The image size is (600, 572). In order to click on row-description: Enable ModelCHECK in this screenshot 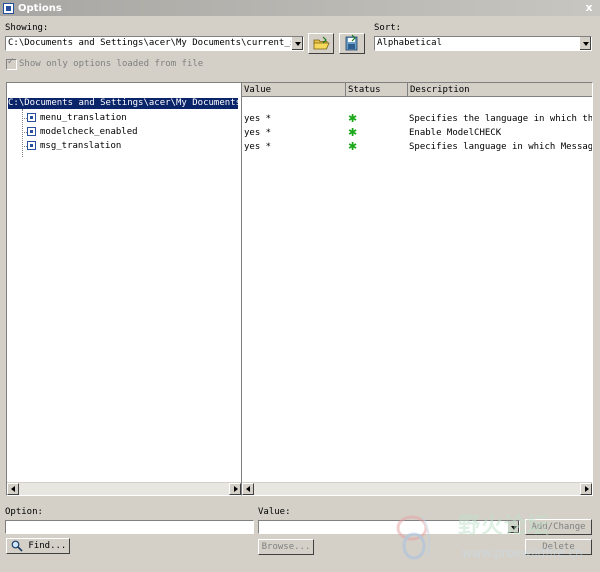, I will do `click(455, 133)`.